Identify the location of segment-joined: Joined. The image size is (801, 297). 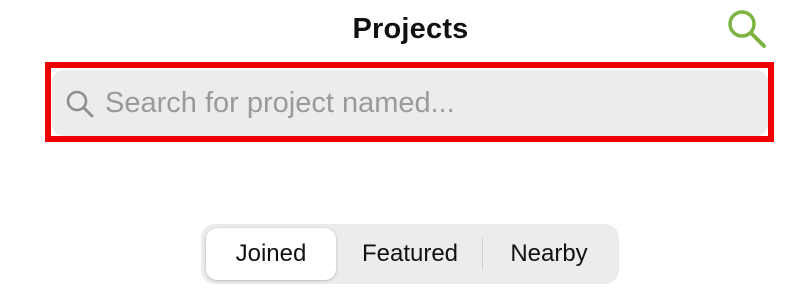
(271, 254).